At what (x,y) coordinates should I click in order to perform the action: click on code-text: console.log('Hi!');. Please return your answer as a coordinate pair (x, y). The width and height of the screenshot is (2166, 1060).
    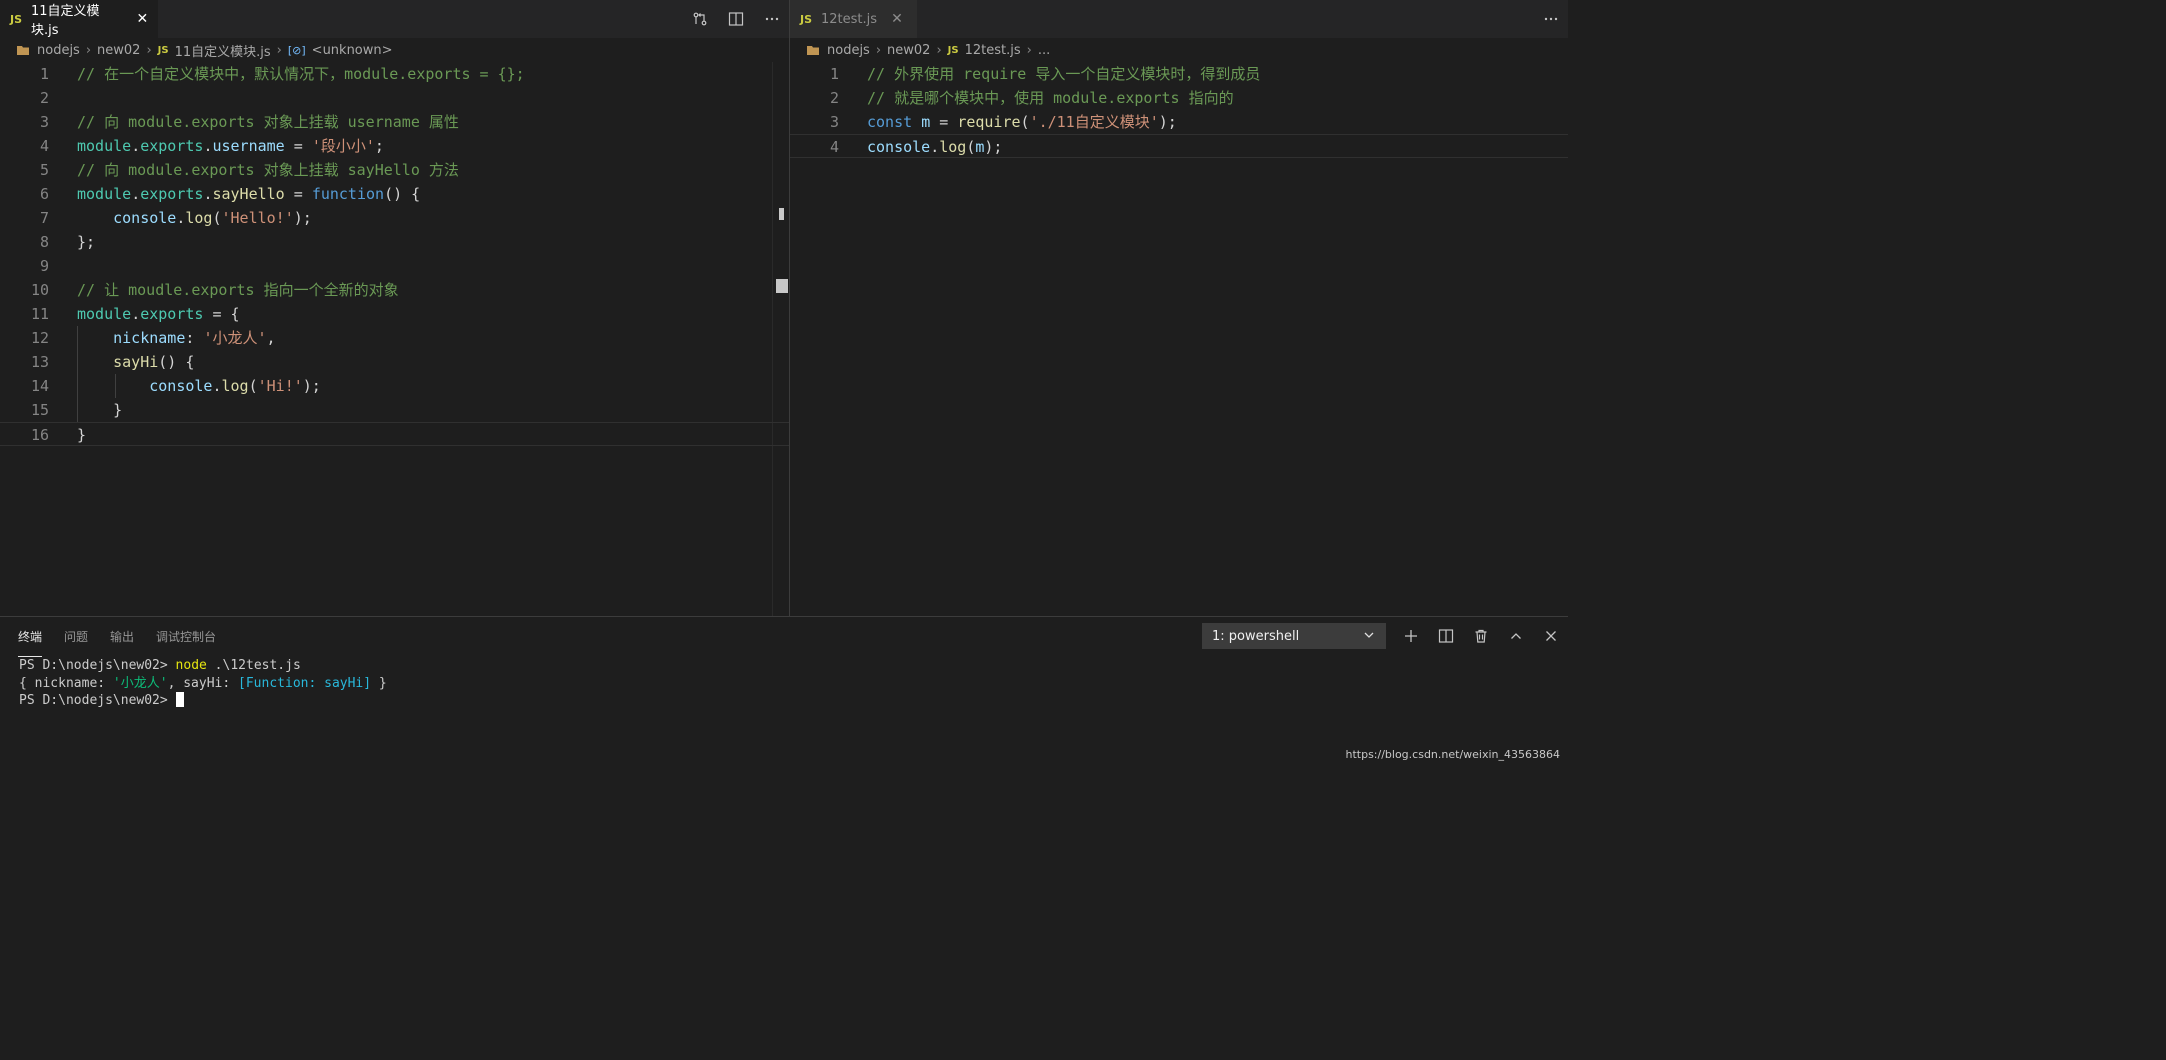
    Looking at the image, I should click on (199, 386).